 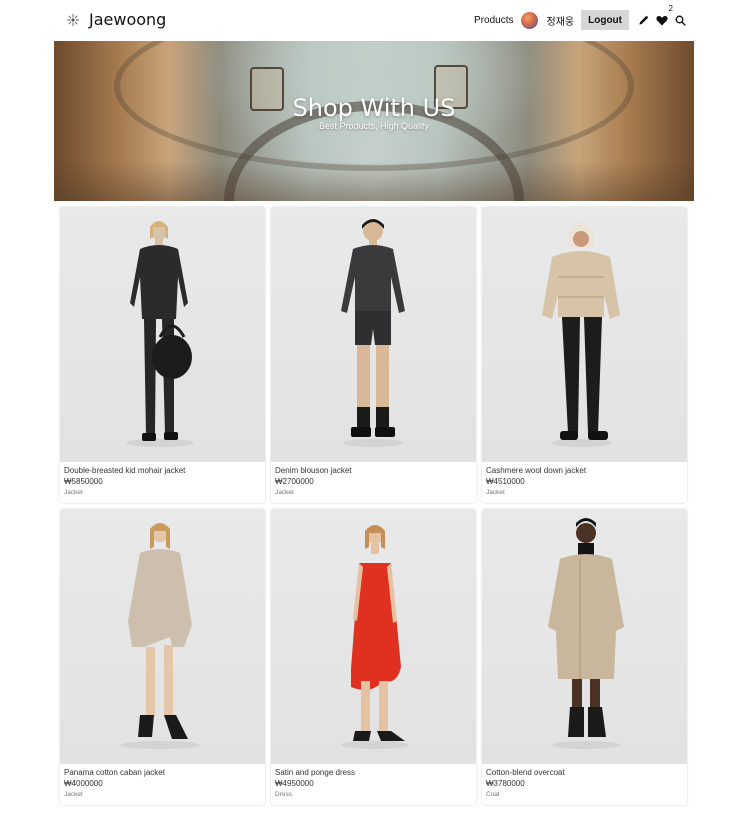 What do you see at coordinates (644, 20) in the screenshot?
I see `pencil-icon` at bounding box center [644, 20].